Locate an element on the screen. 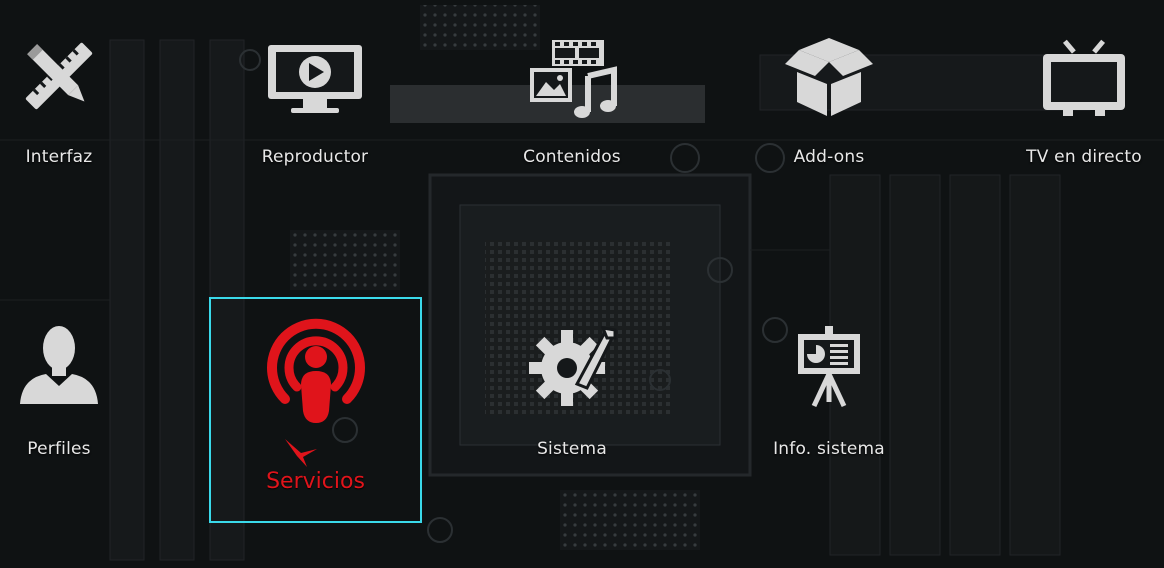 This screenshot has height=568, width=1164. menu-item-reproductor: Reproductor is located at coordinates (315, 100).